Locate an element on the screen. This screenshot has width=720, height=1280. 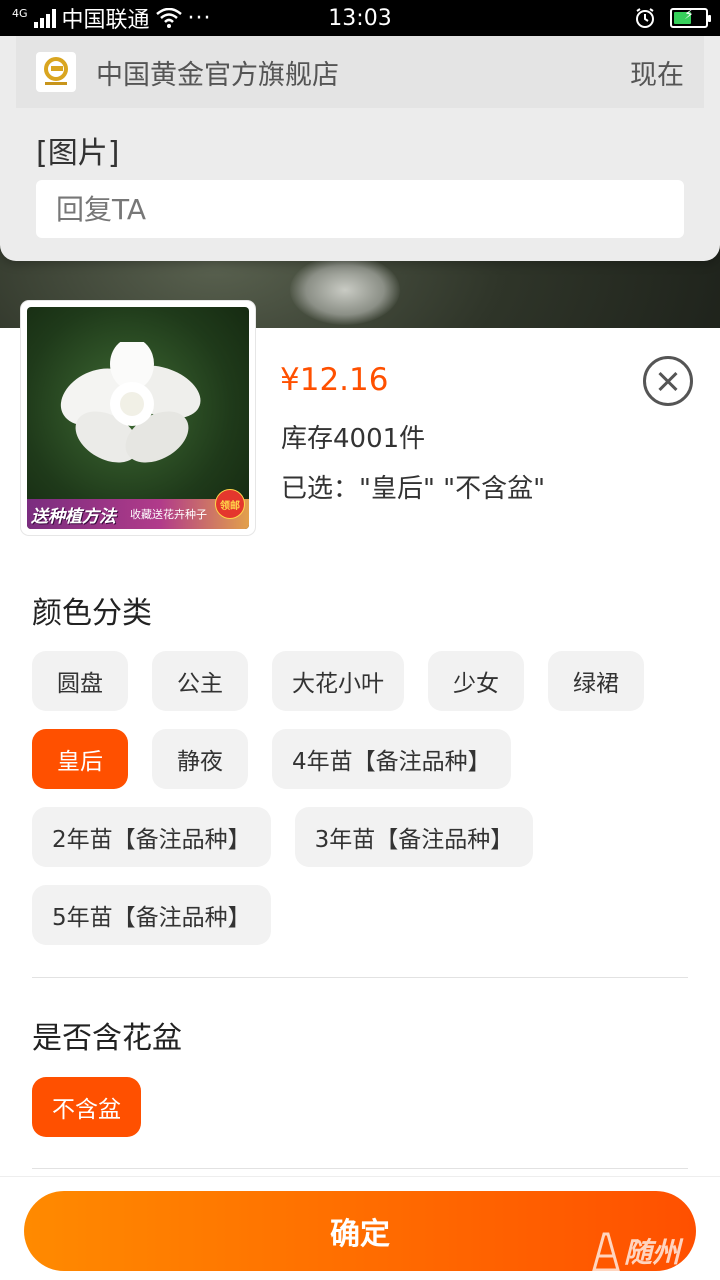
notification-app-name: 中国黄金官方旗舰店 is located at coordinates (217, 75).